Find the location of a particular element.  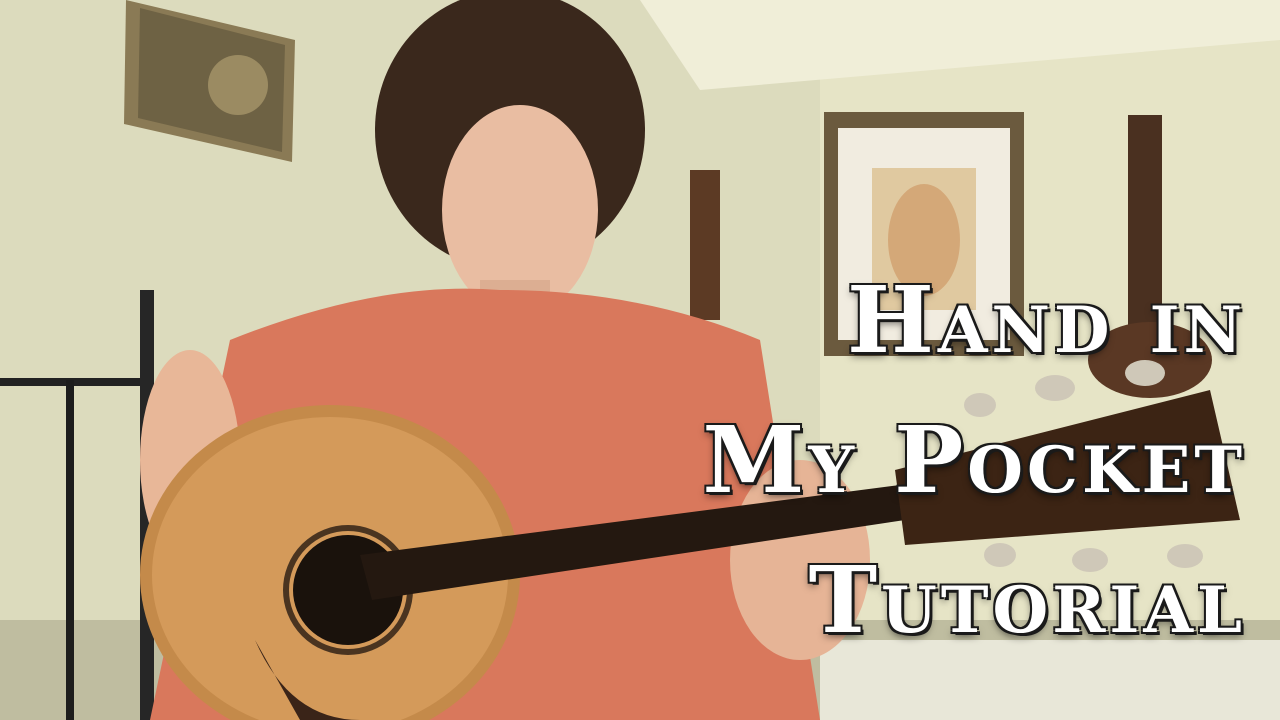

title-line-1: Hand in is located at coordinates (1046, 320).